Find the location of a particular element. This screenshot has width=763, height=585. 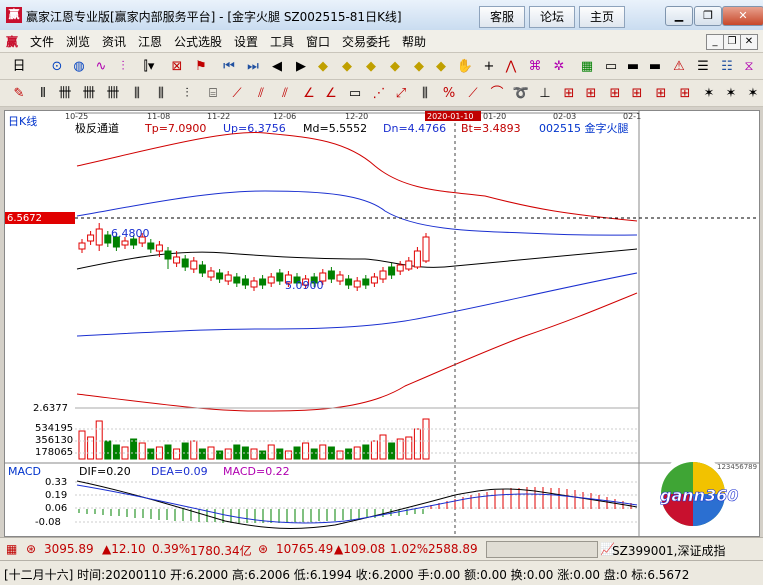

angle-icon: ∠ is located at coordinates (309, 93).